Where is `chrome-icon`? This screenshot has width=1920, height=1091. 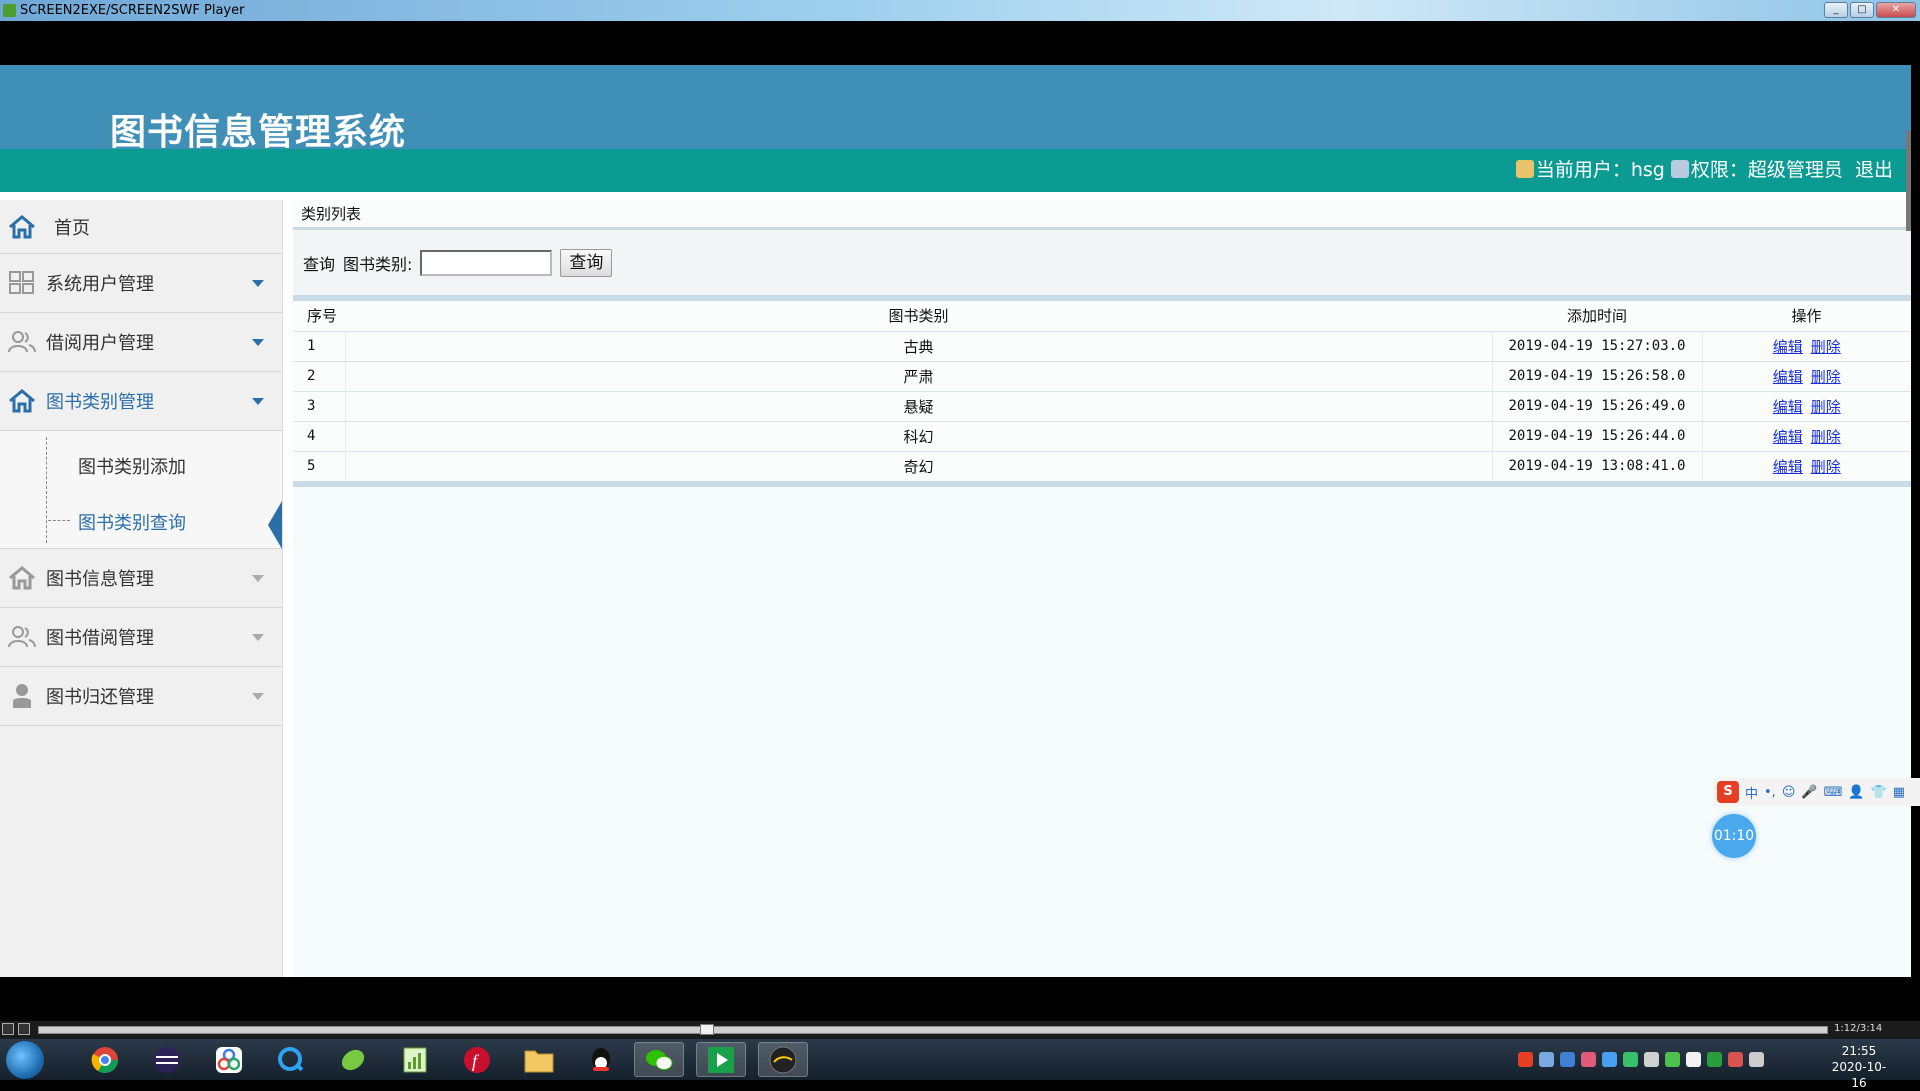 chrome-icon is located at coordinates (105, 1059).